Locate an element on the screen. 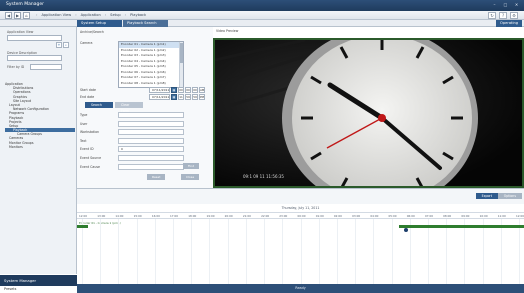 The height and width of the screenshot is (293, 524). timeline-tick: 10:00 is located at coordinates (483, 216).